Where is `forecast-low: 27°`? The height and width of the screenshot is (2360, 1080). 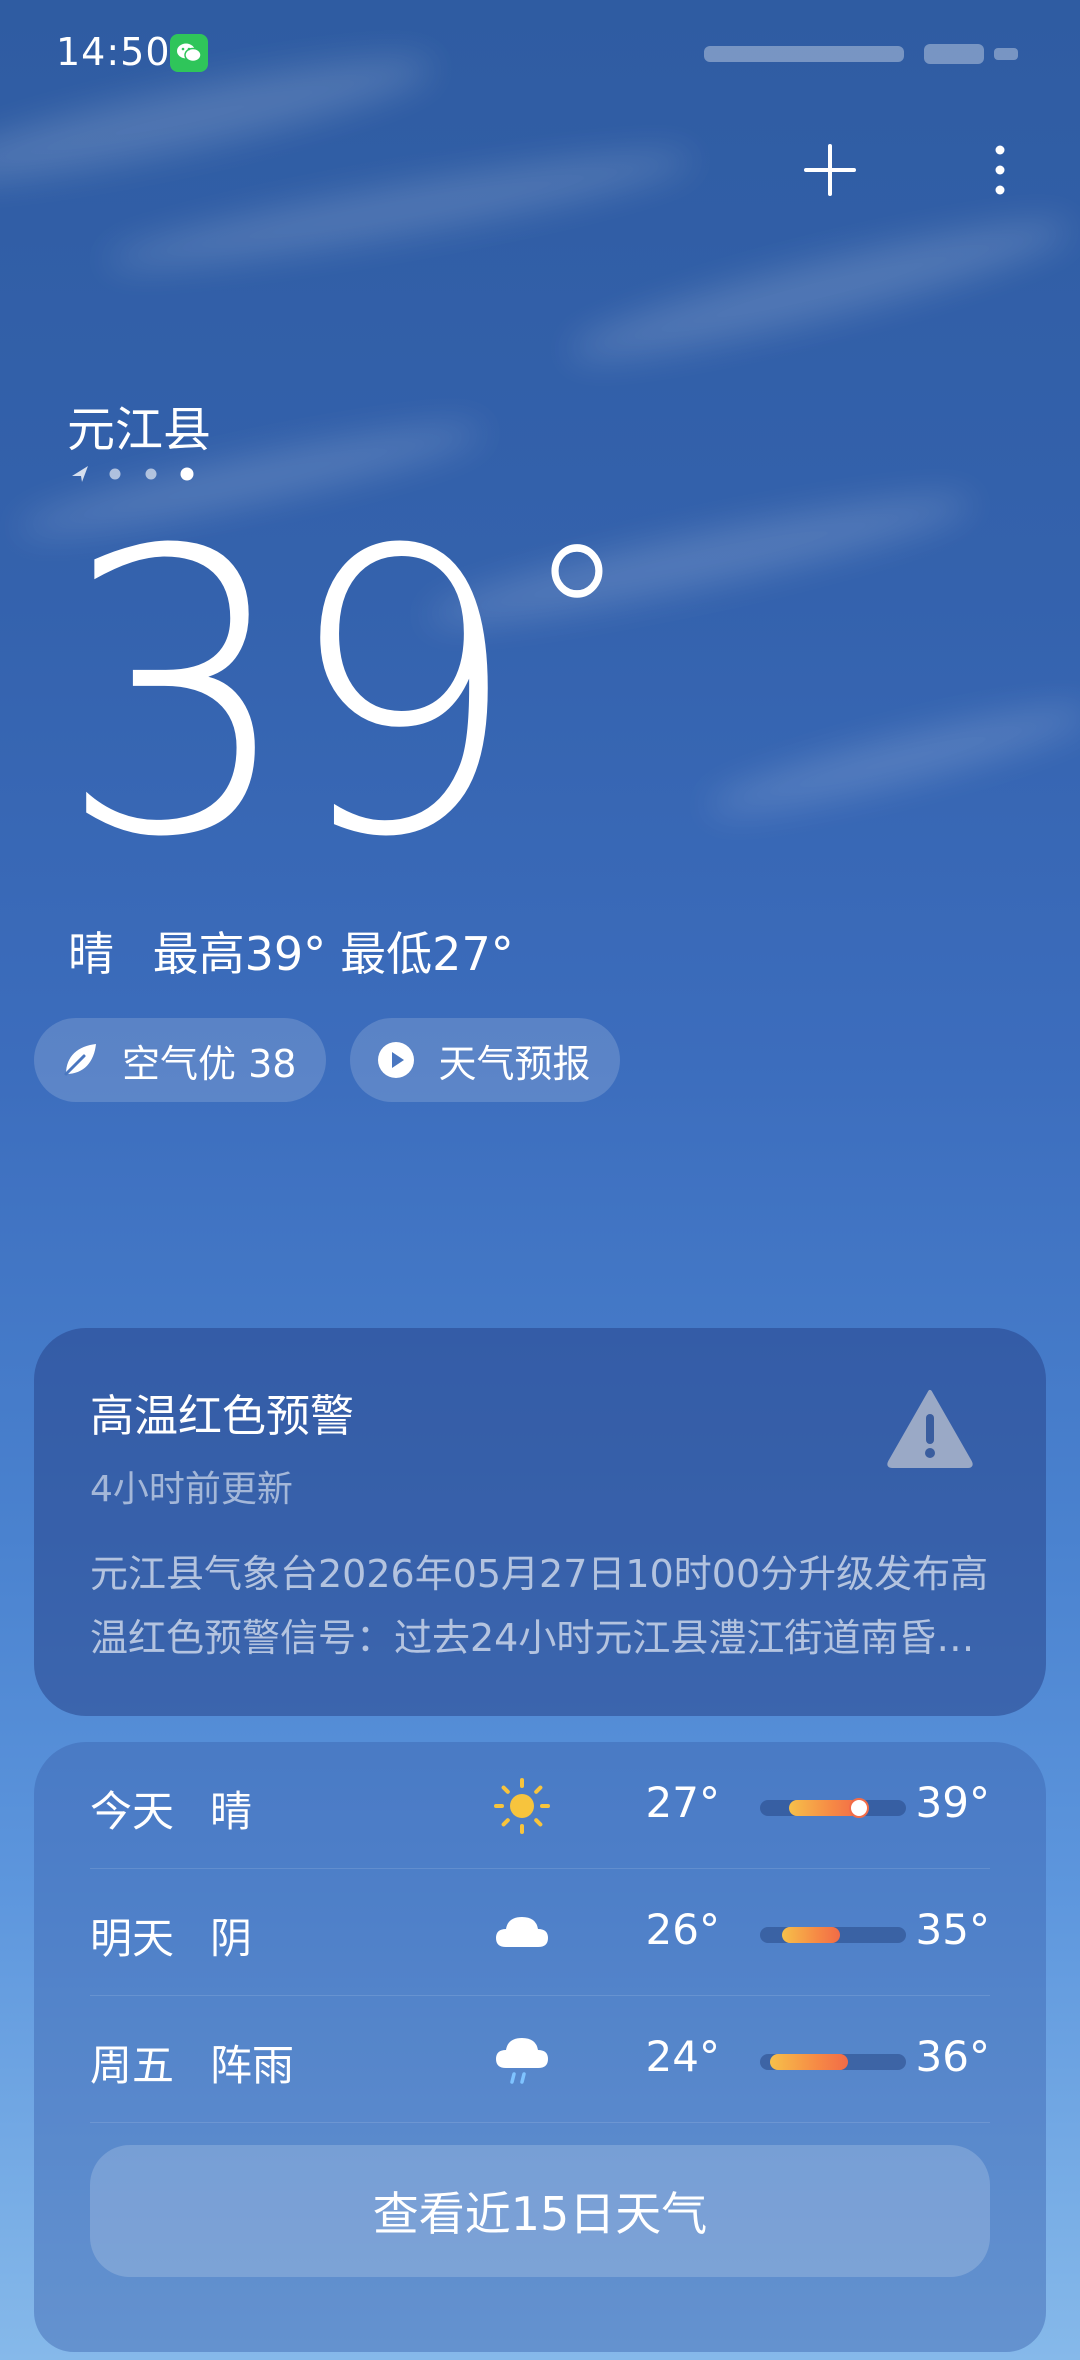 forecast-low: 27° is located at coordinates (682, 1802).